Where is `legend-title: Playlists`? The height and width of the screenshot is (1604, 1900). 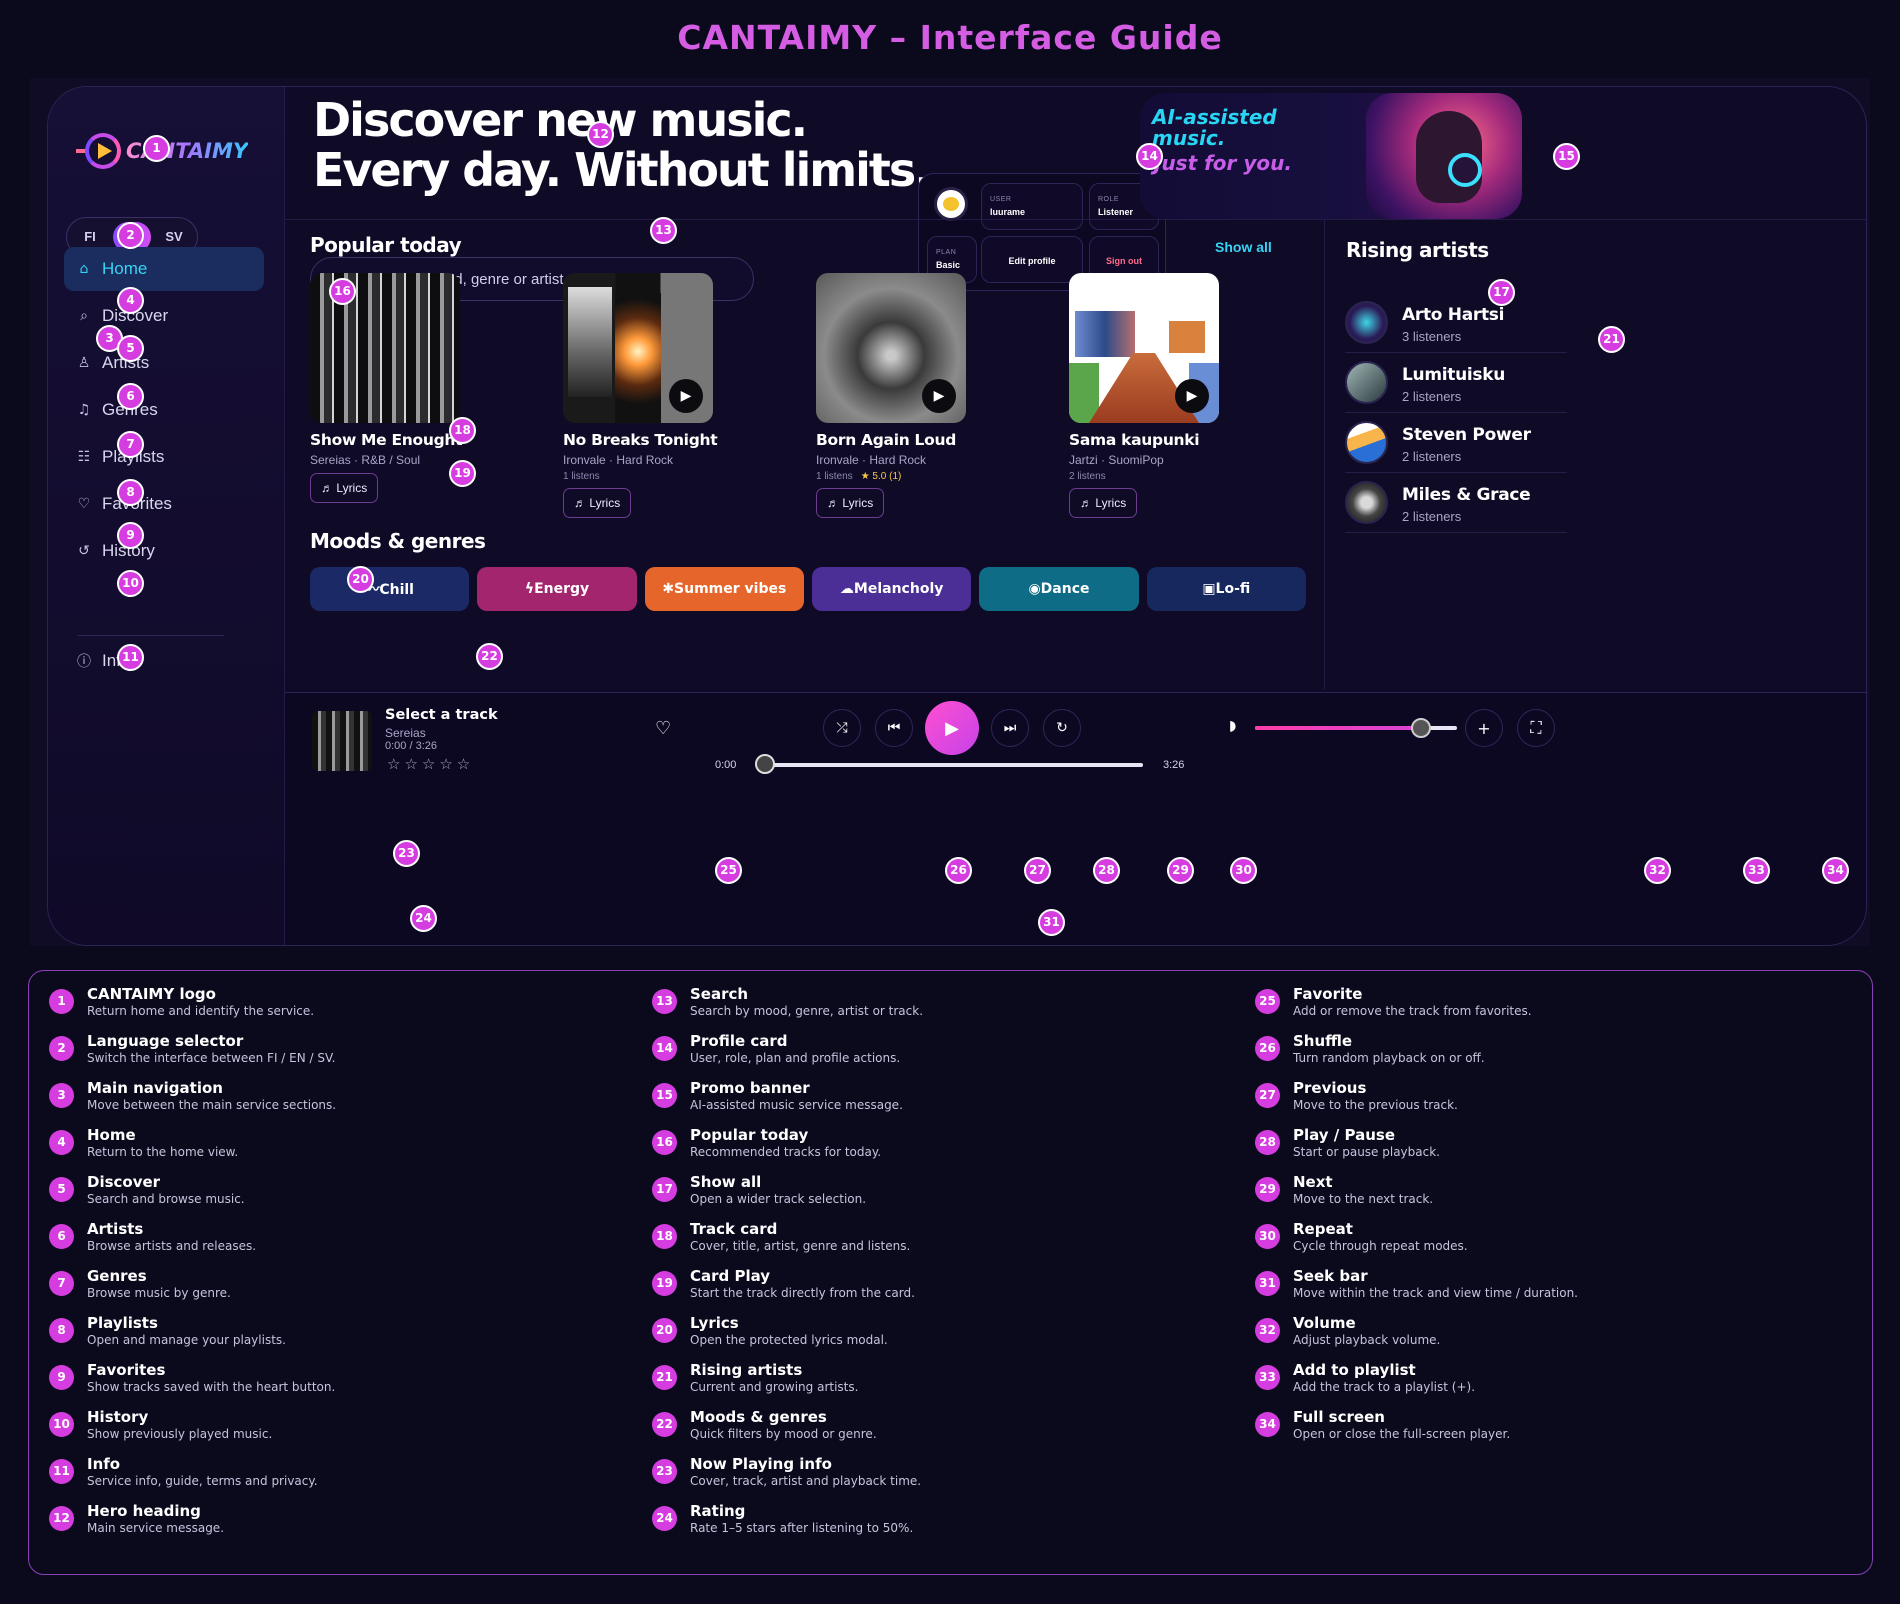
legend-title: Playlists is located at coordinates (122, 1323).